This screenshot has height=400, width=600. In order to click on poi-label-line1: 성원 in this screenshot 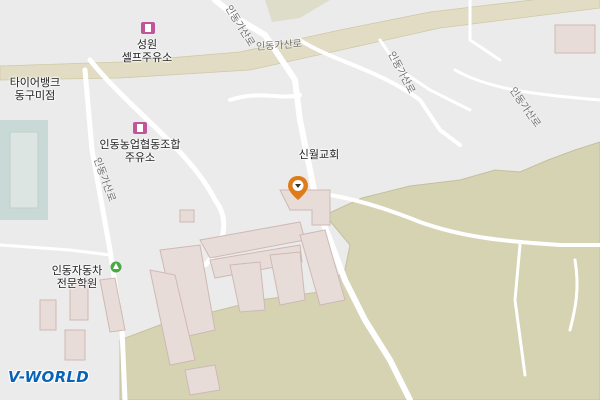, I will do `click(147, 44)`.